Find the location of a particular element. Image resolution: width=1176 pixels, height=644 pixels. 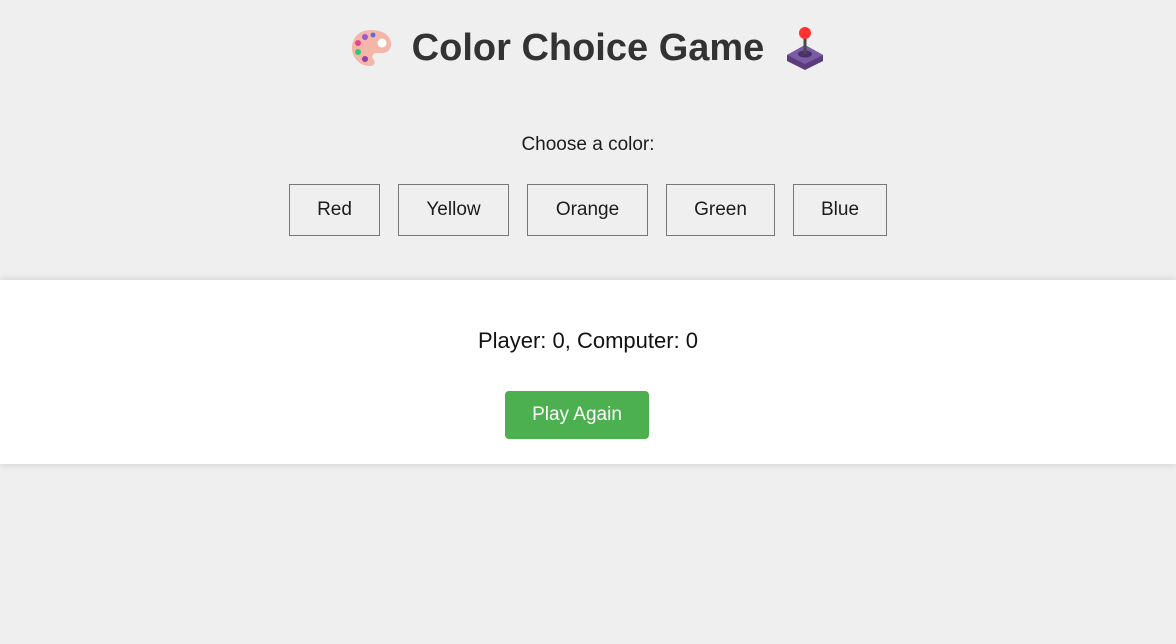

color-choice-buttons: Red Yellow Orange Green Blue is located at coordinates (588, 210).